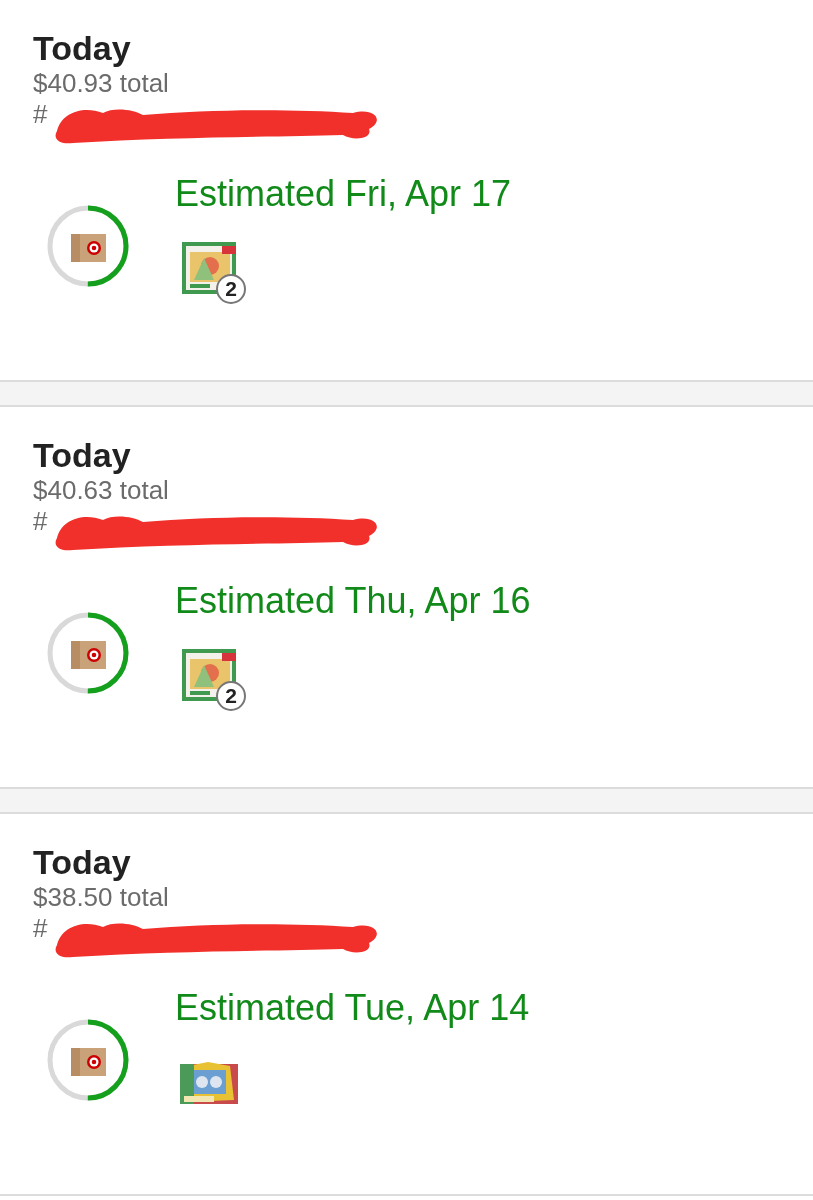 The image size is (813, 1200). Describe the element at coordinates (343, 194) in the screenshot. I see `estimated-delivery: Estimated Fri, Apr 17` at that location.